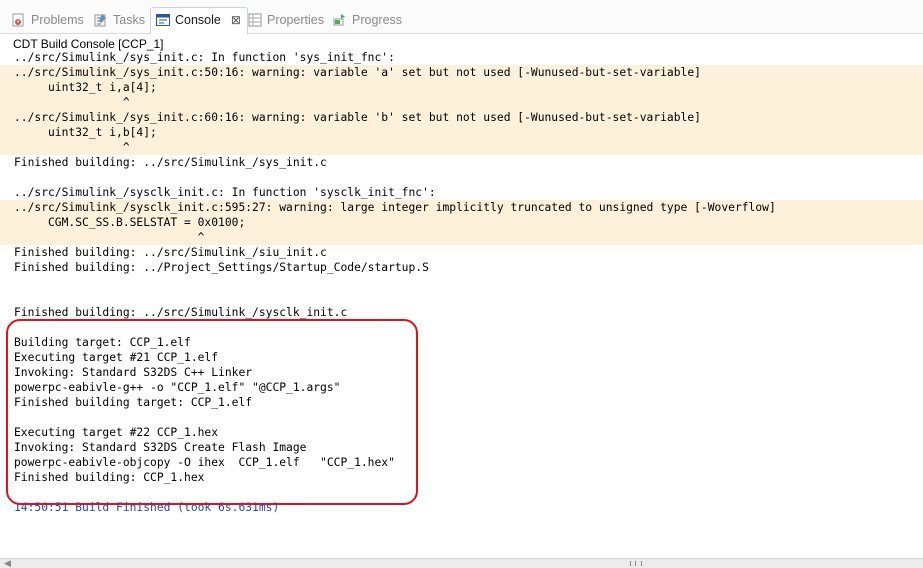  I want to click on tab-properties: Properties, so click(286, 21).